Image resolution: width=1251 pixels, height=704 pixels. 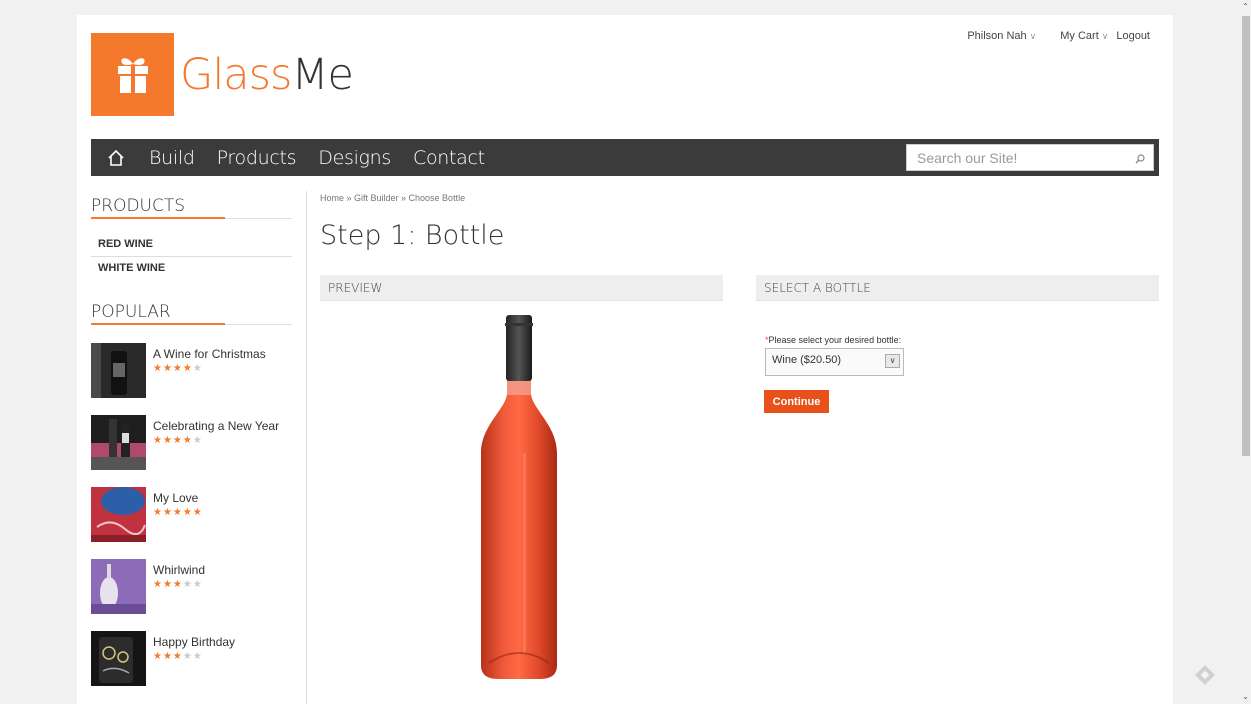 I want to click on nav-contact: Contact, so click(x=449, y=158).